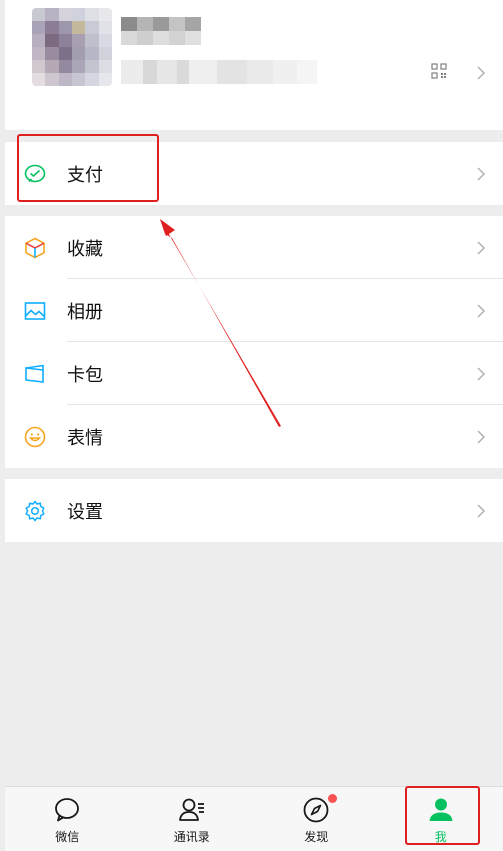  I want to click on menu-item-stickers: 表情, so click(254, 436).